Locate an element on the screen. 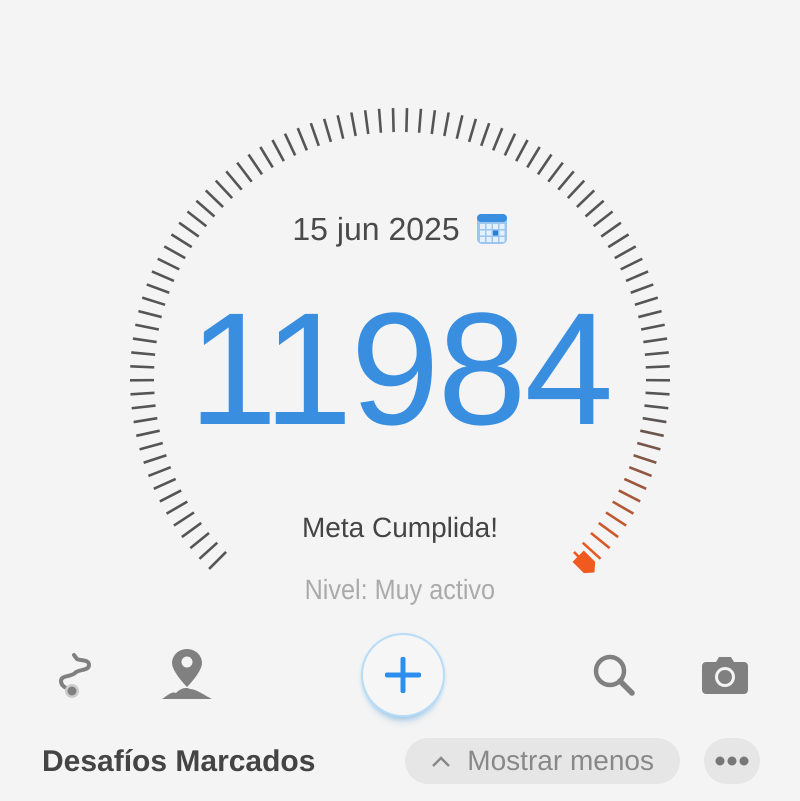 The width and height of the screenshot is (800, 801). date-label: 15 jun 2025 is located at coordinates (376, 229).